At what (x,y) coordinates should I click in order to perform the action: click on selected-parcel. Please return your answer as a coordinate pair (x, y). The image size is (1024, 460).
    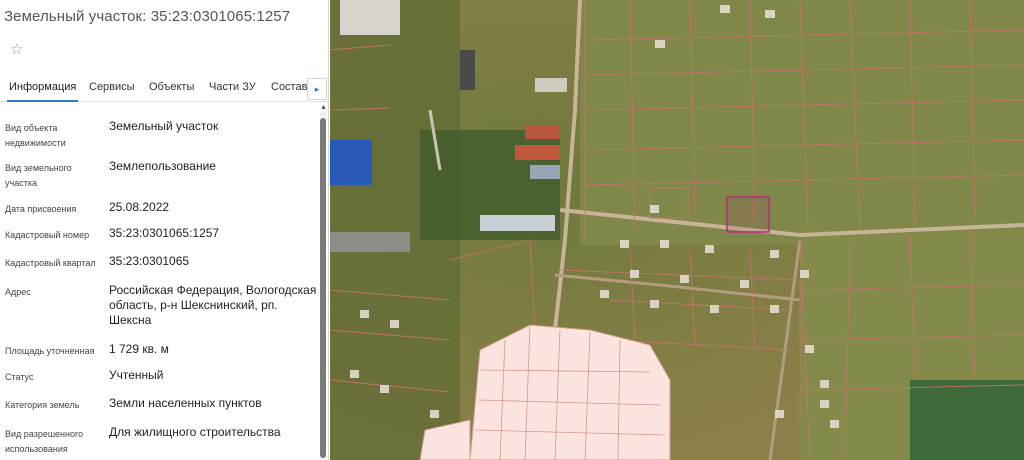
    Looking at the image, I should click on (748, 214).